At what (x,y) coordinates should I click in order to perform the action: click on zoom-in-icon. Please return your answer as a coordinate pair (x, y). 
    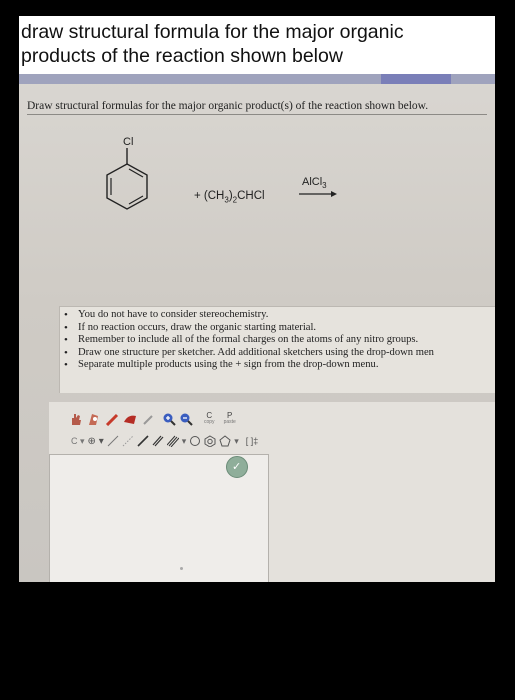
    Looking at the image, I should click on (169, 419).